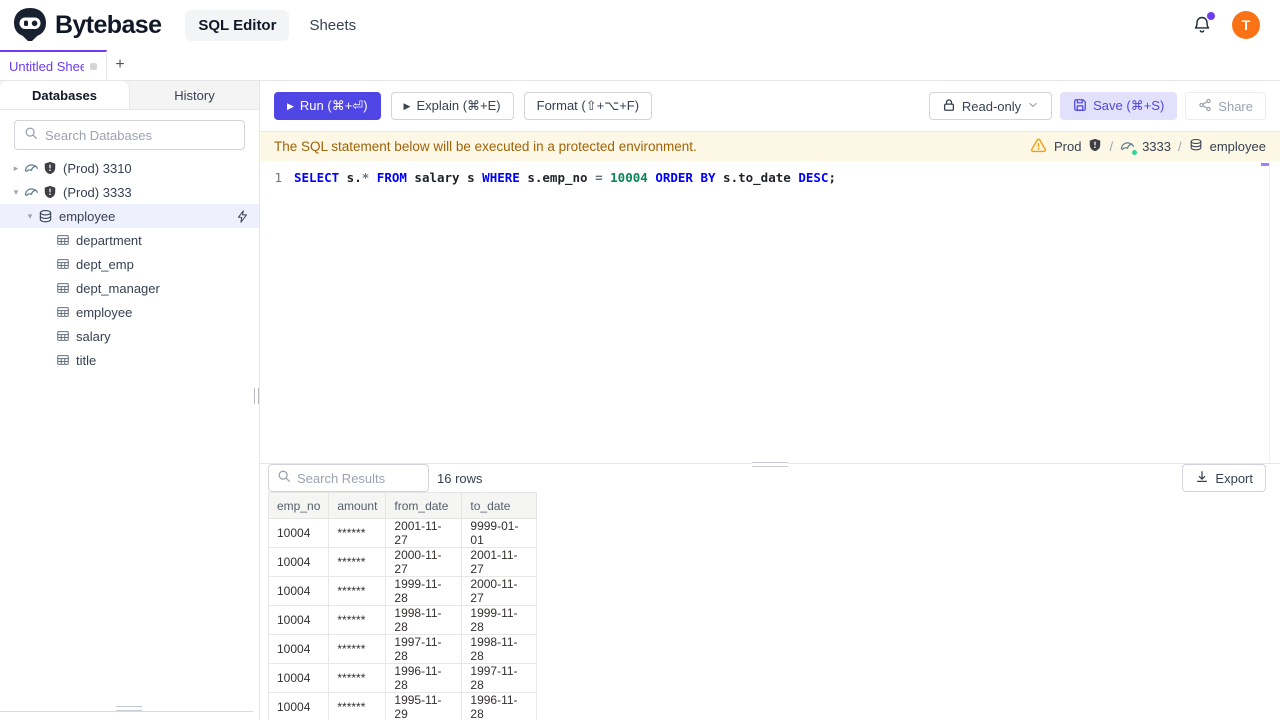 The height and width of the screenshot is (720, 1280). What do you see at coordinates (298, 505) in the screenshot?
I see `column-header-emp_no: emp_no` at bounding box center [298, 505].